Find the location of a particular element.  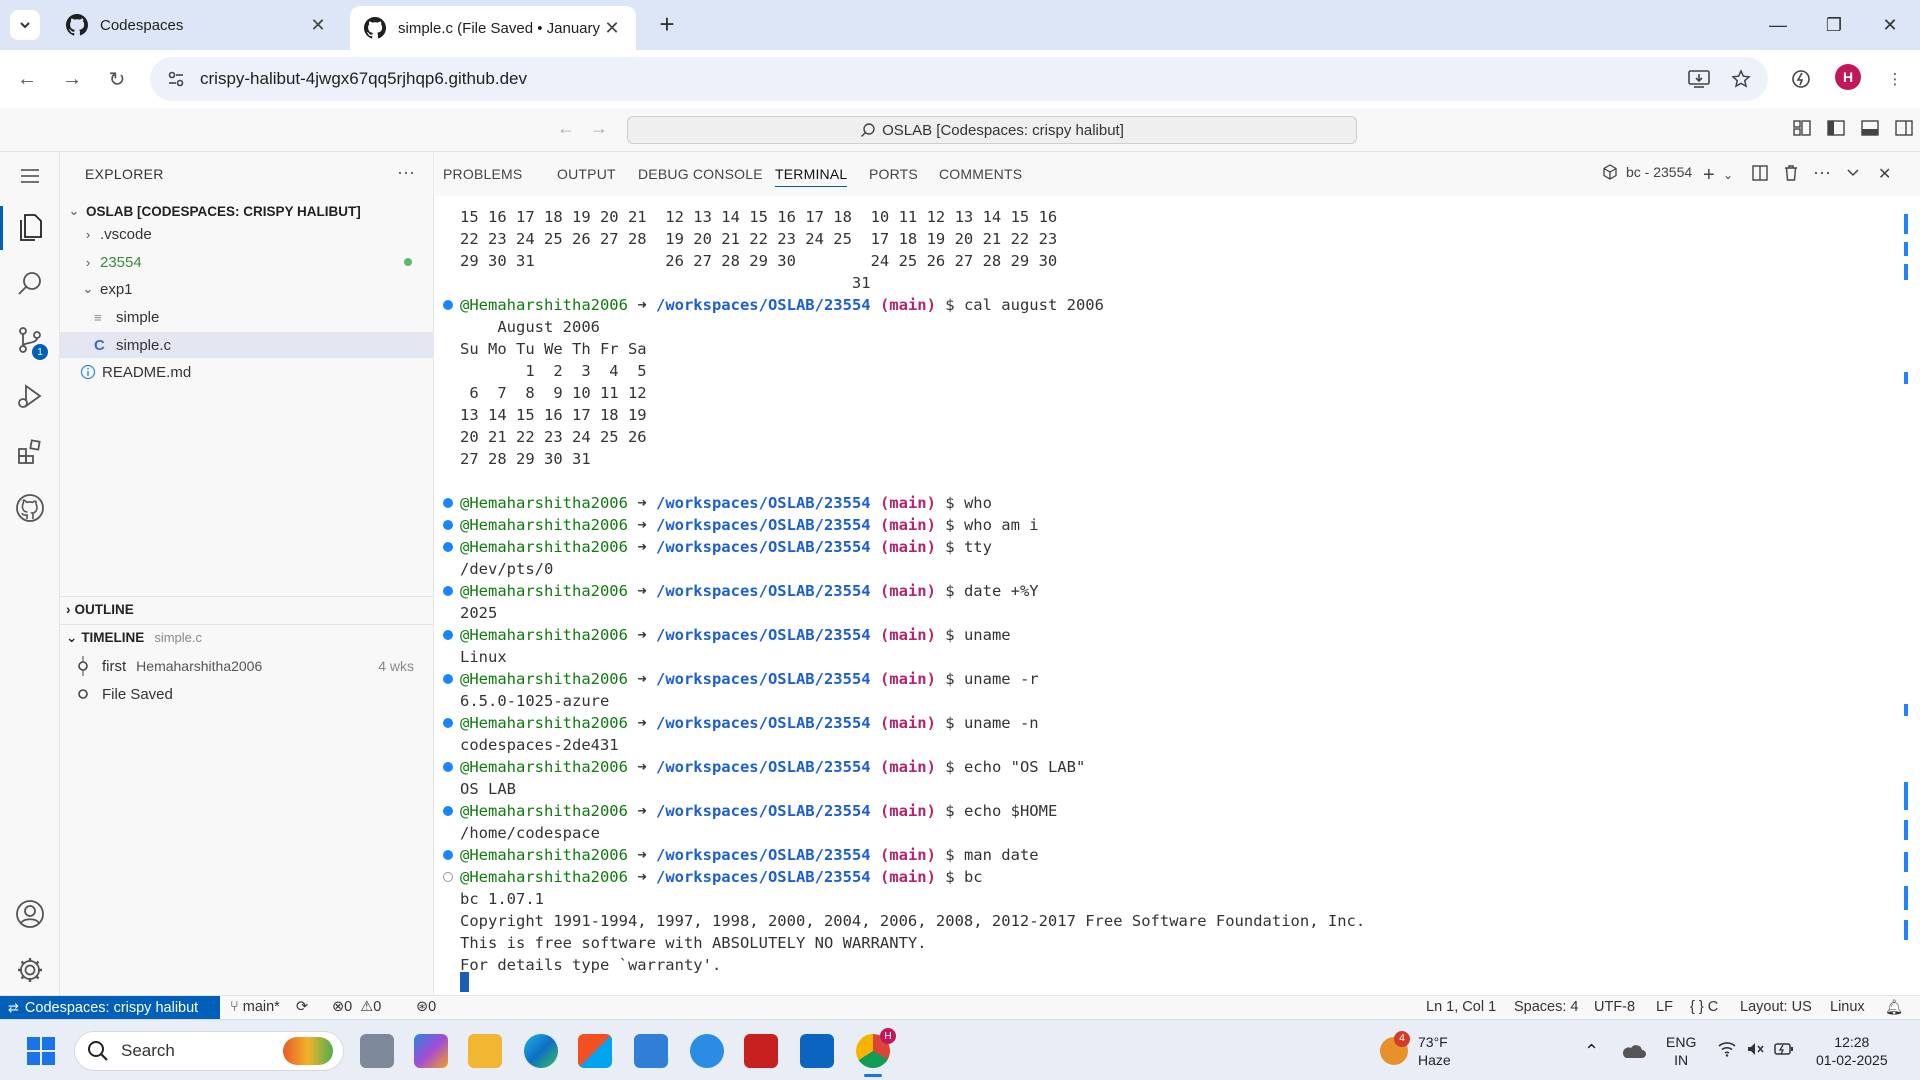

tree-item-exp1: ⌄ exp1 is located at coordinates (247, 289).